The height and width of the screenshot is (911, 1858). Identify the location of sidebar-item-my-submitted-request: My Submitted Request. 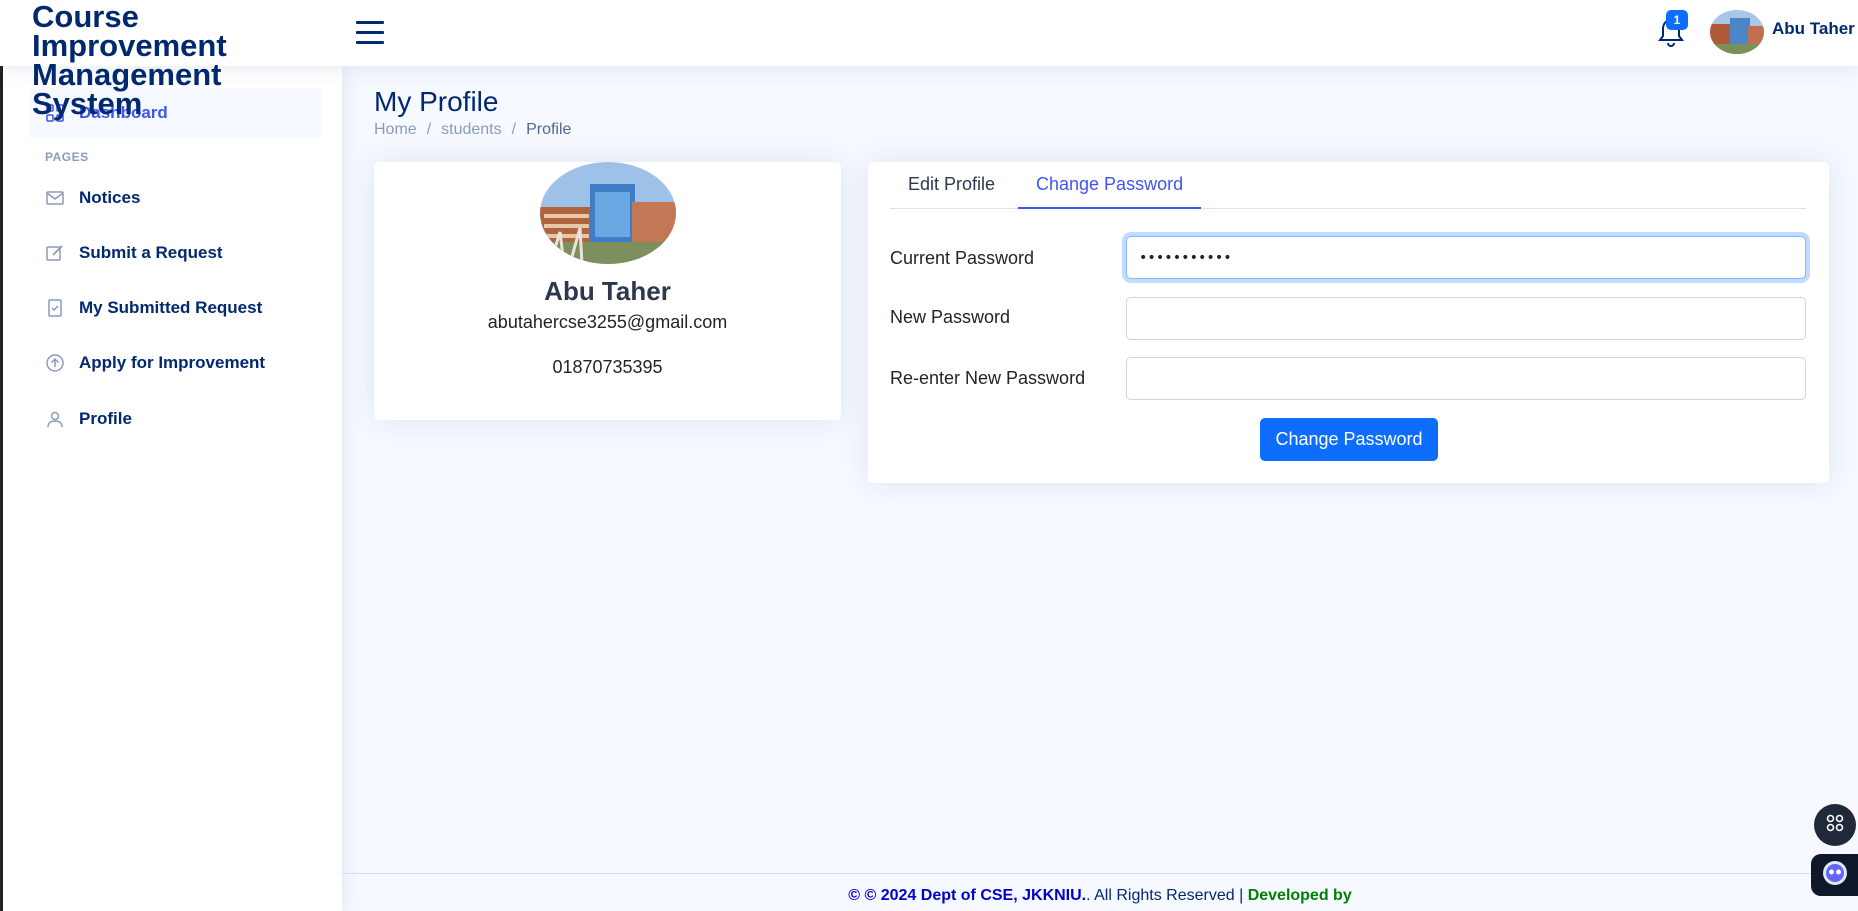
(175, 308).